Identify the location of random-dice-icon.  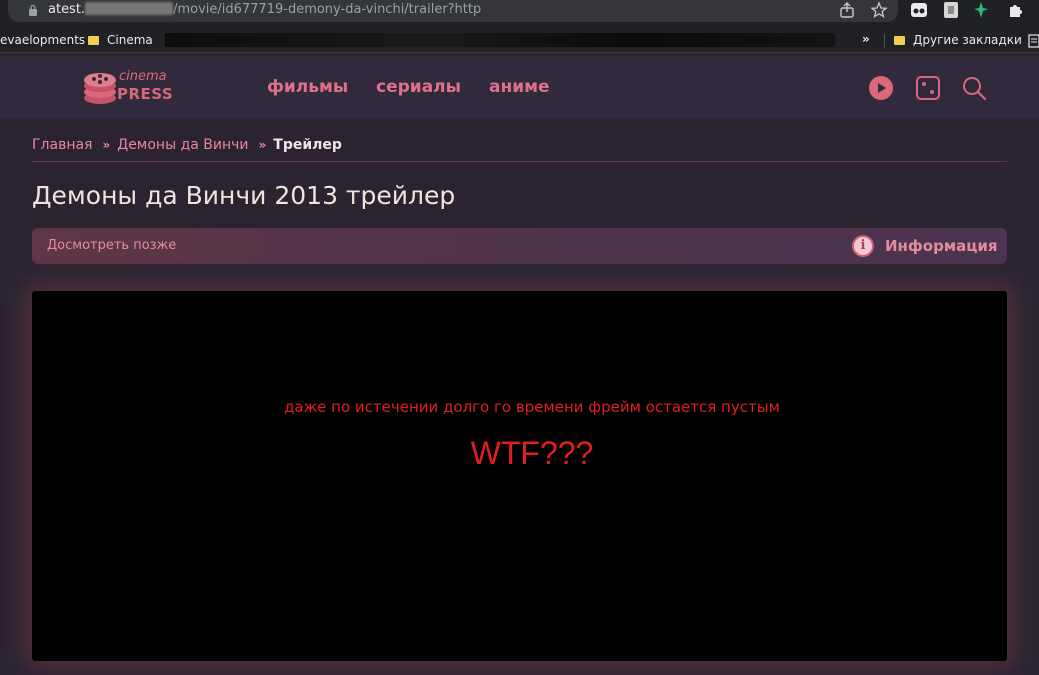
(928, 88).